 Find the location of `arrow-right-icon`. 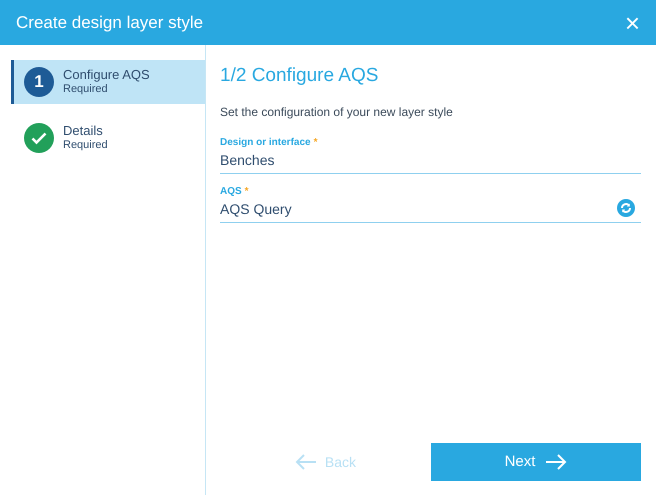

arrow-right-icon is located at coordinates (556, 462).